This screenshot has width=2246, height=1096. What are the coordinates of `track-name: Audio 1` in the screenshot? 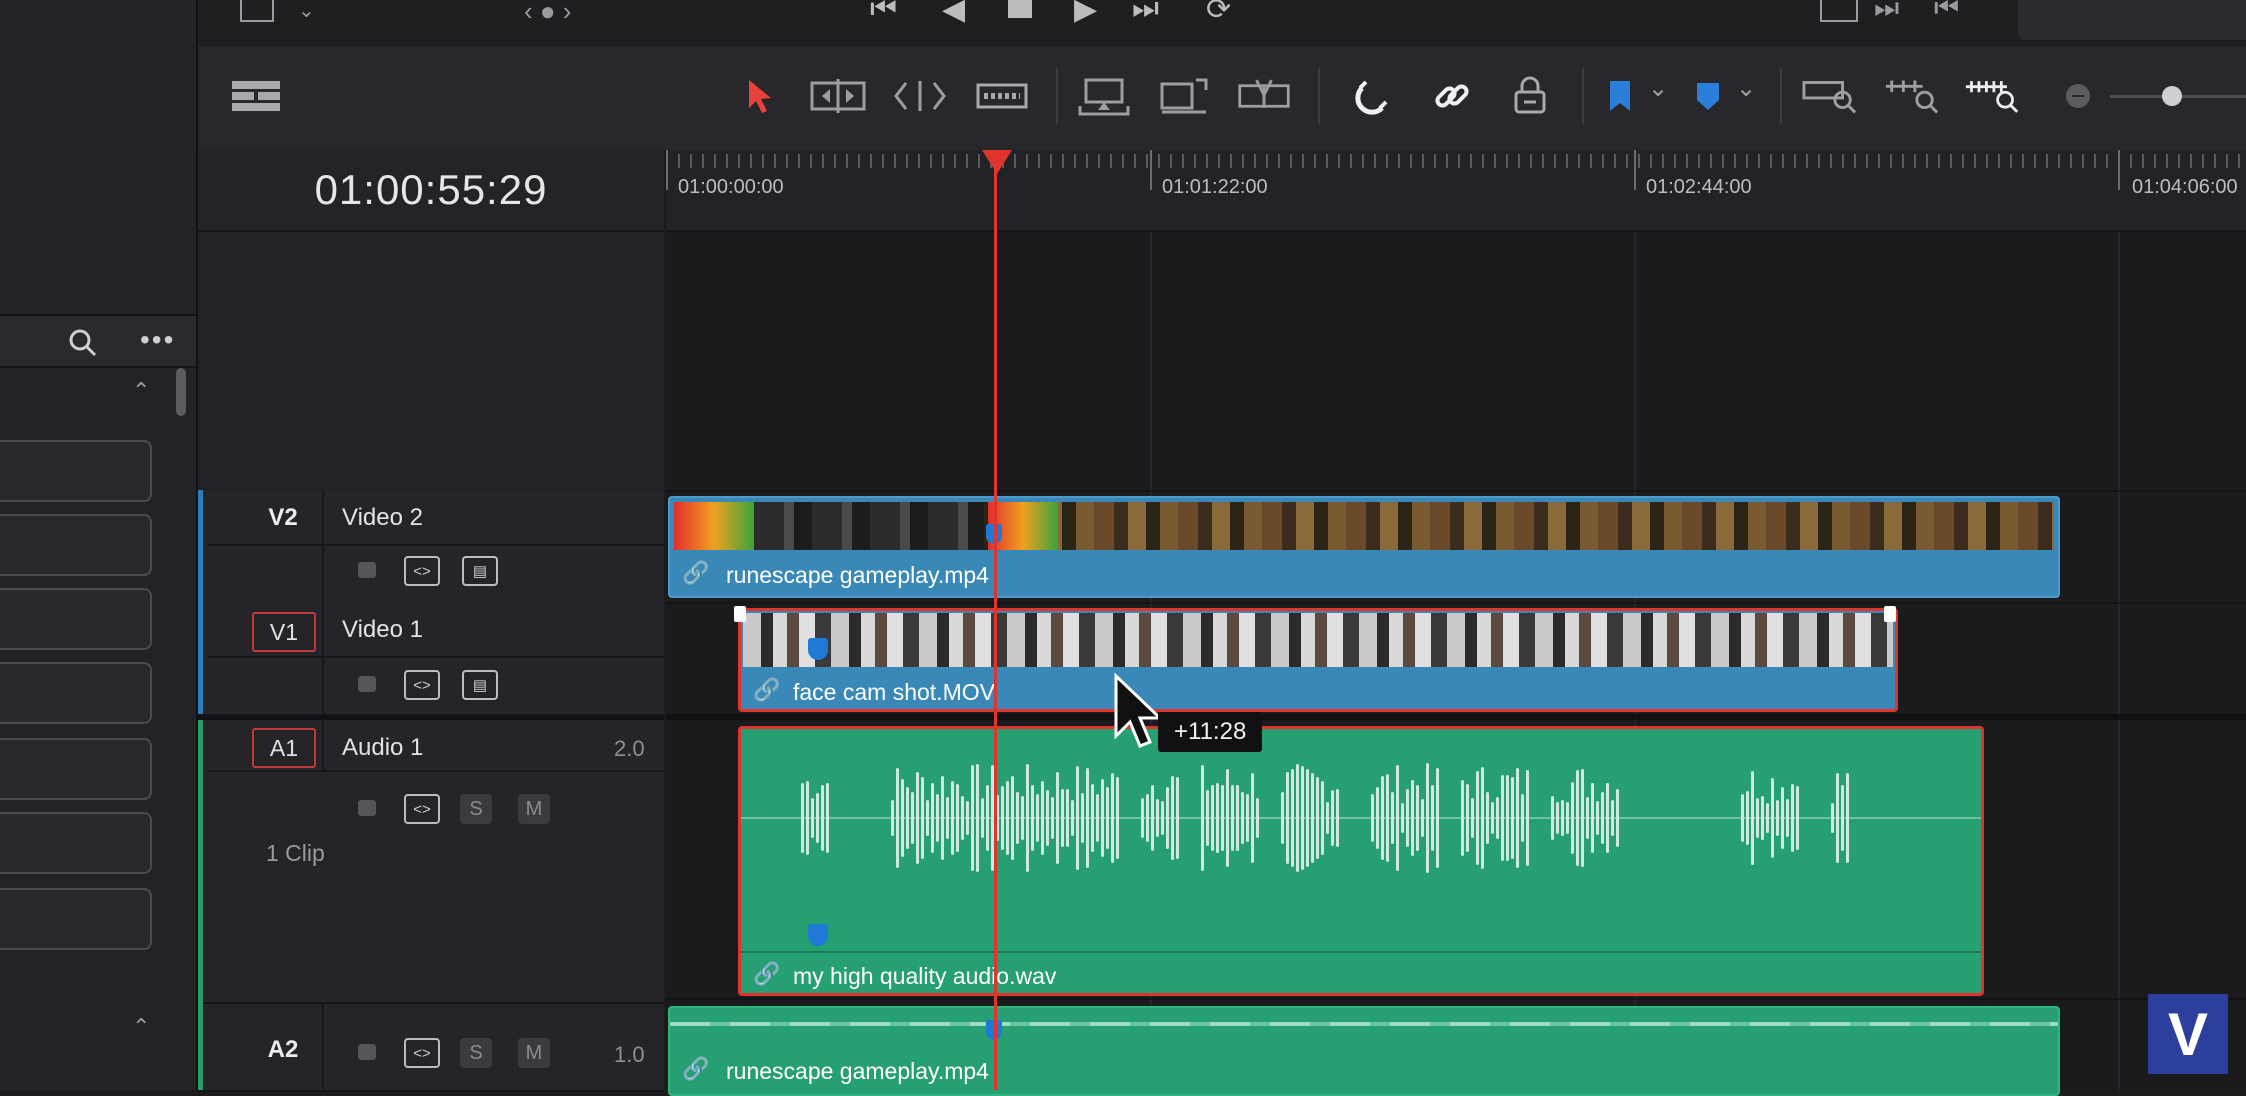 It's located at (382, 748).